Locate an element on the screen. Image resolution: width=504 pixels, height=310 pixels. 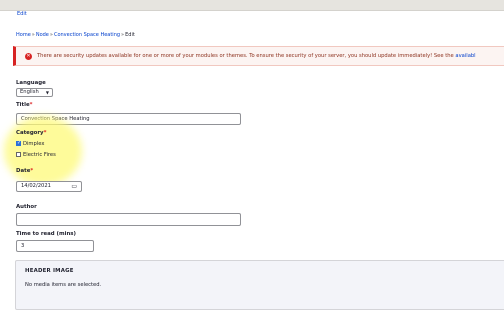
breadcrumb-page-link: Convection Space Heating is located at coordinates (87, 35).